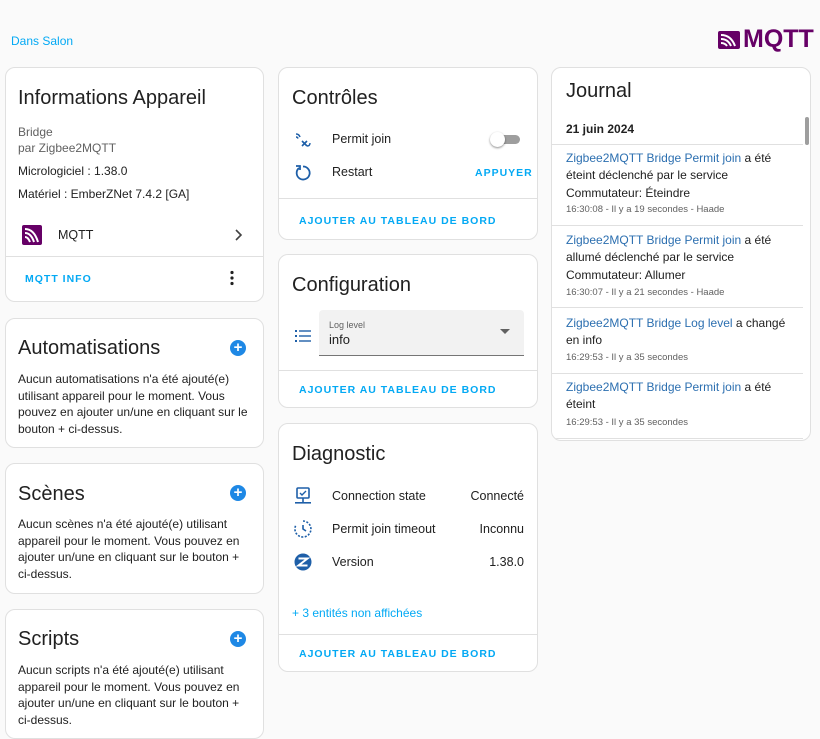 The height and width of the screenshot is (739, 820). I want to click on device-info-title: Informations Appareil, so click(112, 98).